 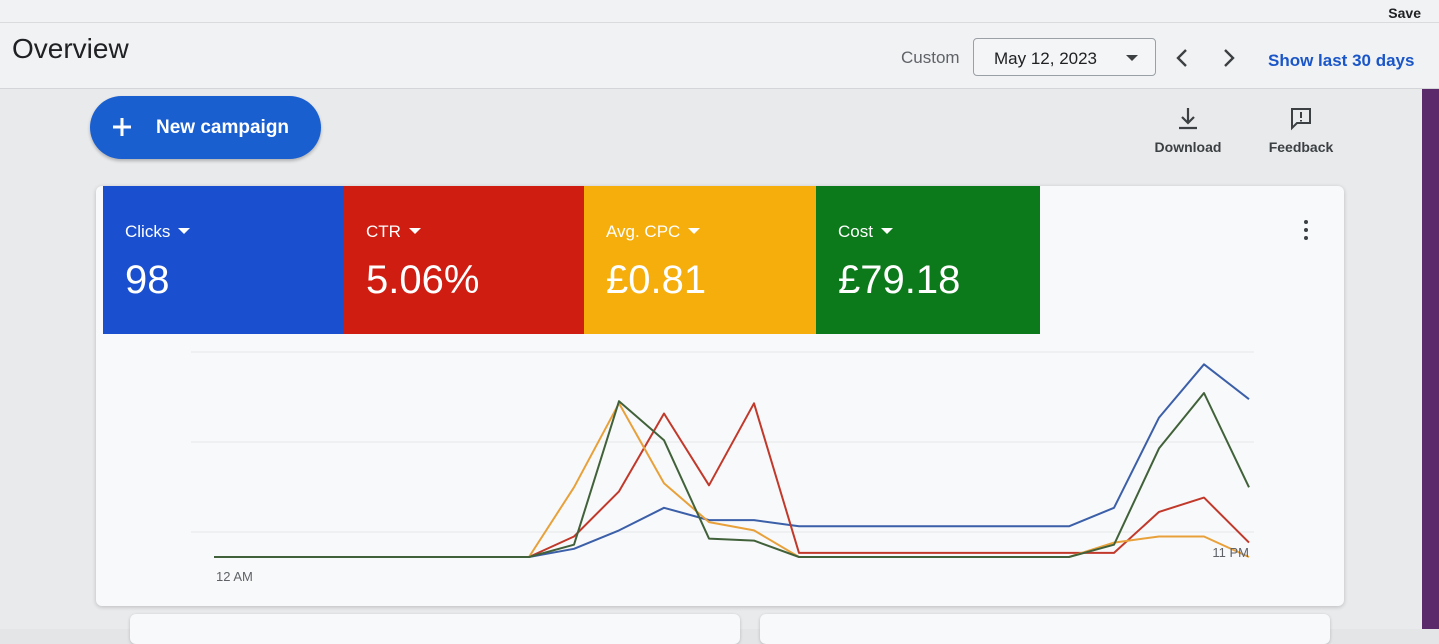 What do you see at coordinates (930, 57) in the screenshot?
I see `date-range-type-label: Custom` at bounding box center [930, 57].